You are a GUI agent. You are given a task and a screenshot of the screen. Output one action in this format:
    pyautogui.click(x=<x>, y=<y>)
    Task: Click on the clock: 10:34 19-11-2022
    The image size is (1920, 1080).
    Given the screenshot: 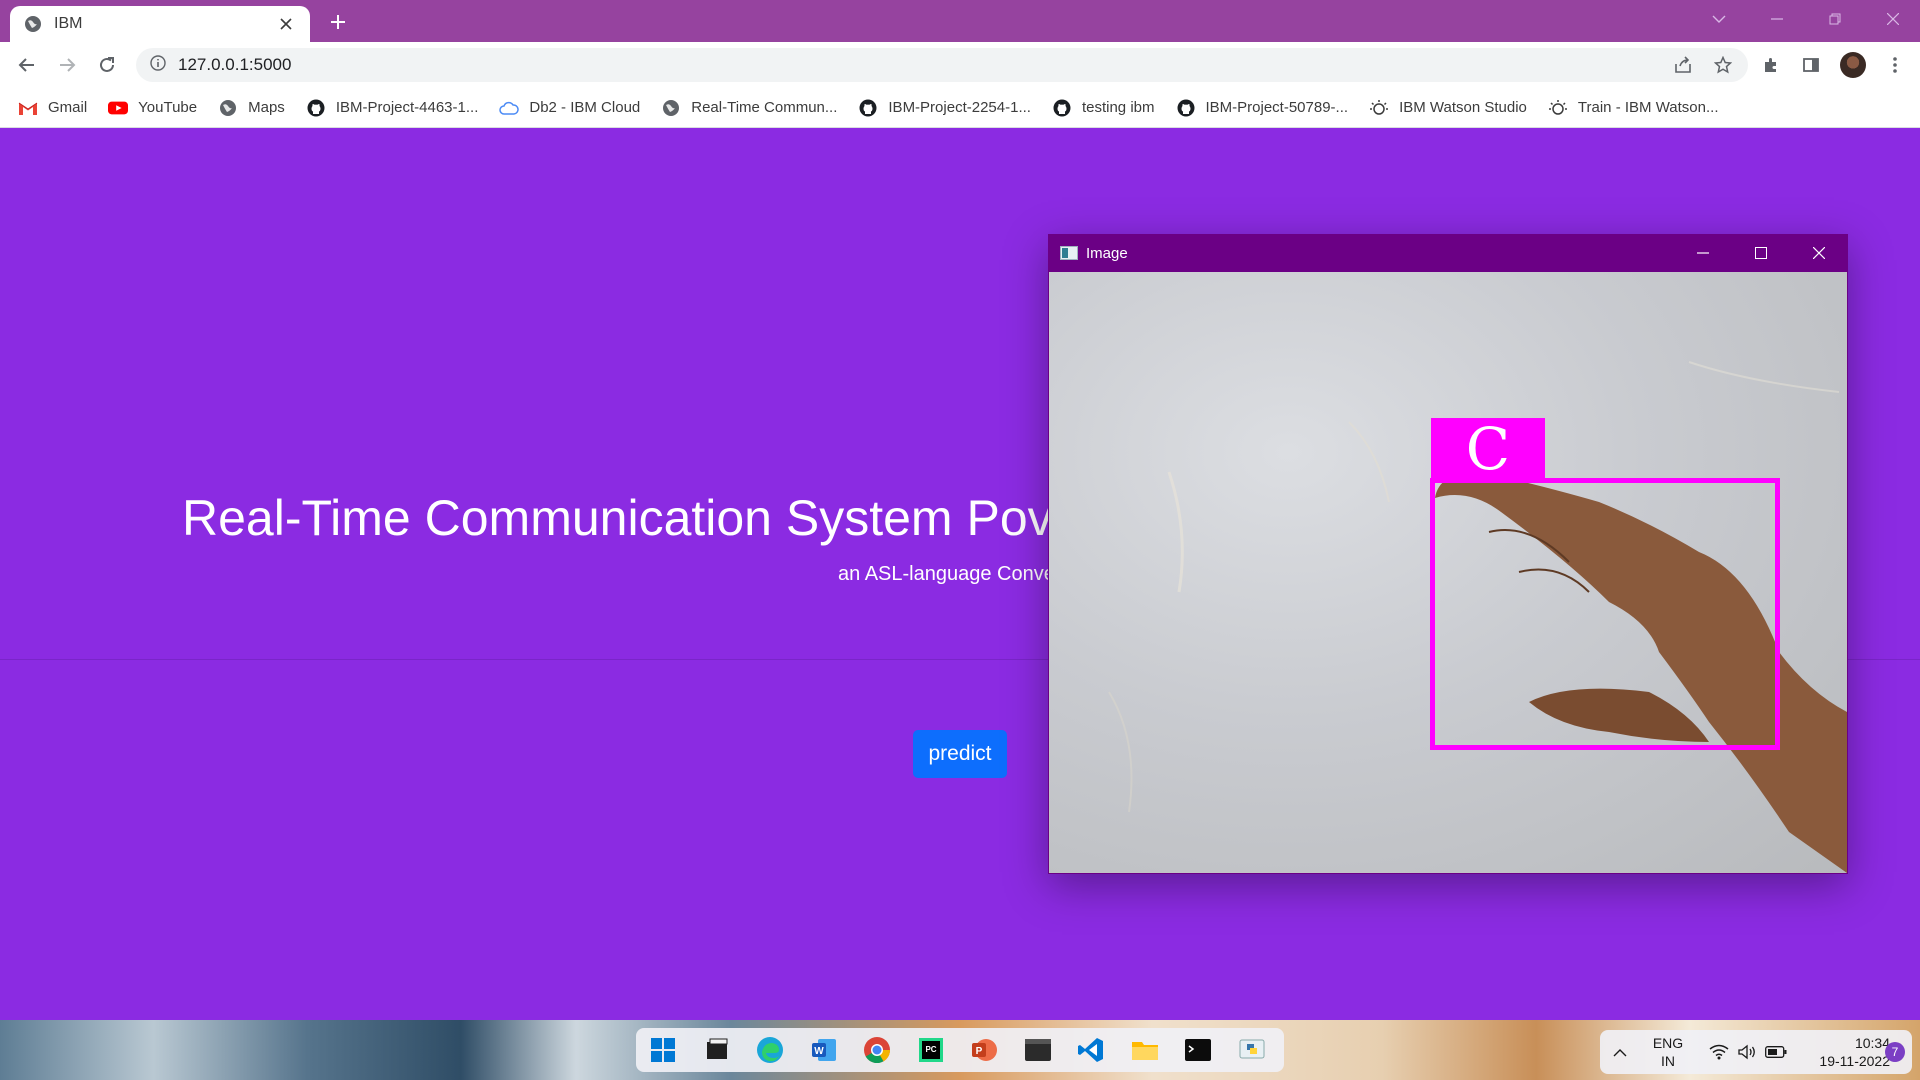 What is the action you would take?
    pyautogui.click(x=1844, y=1052)
    